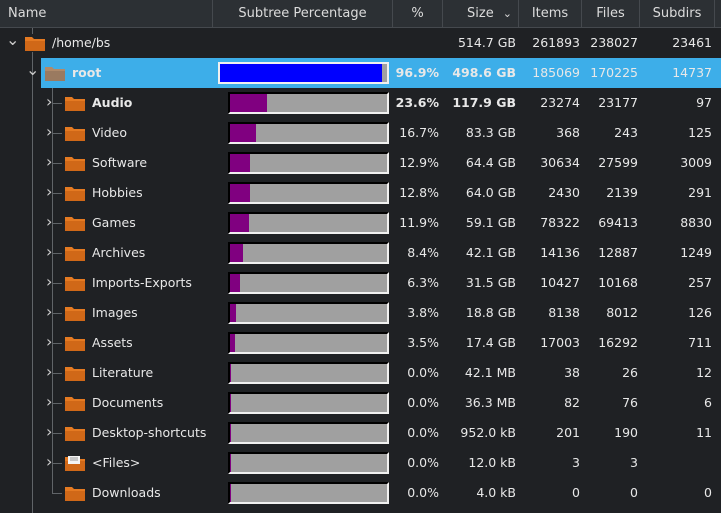 This screenshot has height=513, width=721. I want to click on row-size: 514.7 GB, so click(486, 42).